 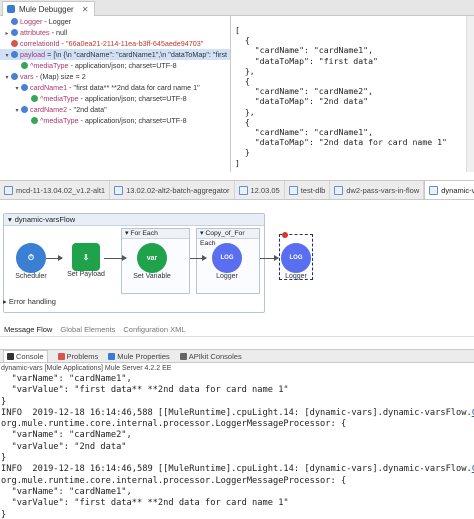 I want to click on console-tab: Mule Properties, so click(x=139, y=356).